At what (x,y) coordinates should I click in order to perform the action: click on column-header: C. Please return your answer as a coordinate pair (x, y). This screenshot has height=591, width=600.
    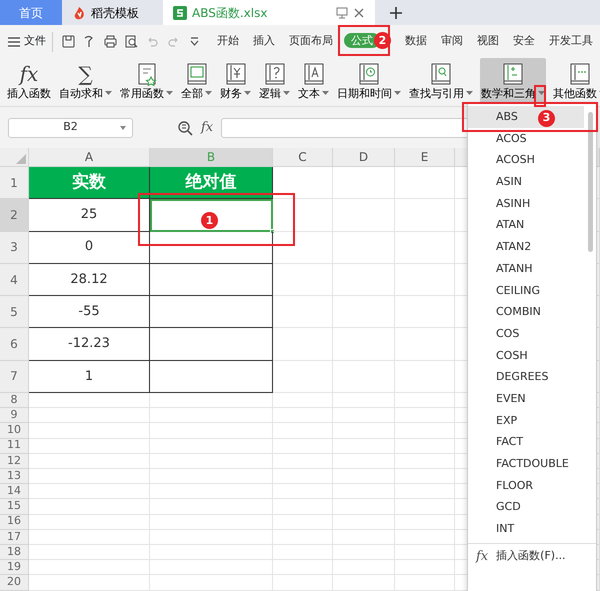
    Looking at the image, I should click on (303, 157).